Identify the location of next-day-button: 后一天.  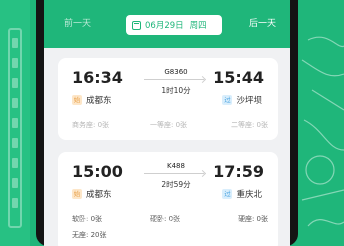
(262, 22).